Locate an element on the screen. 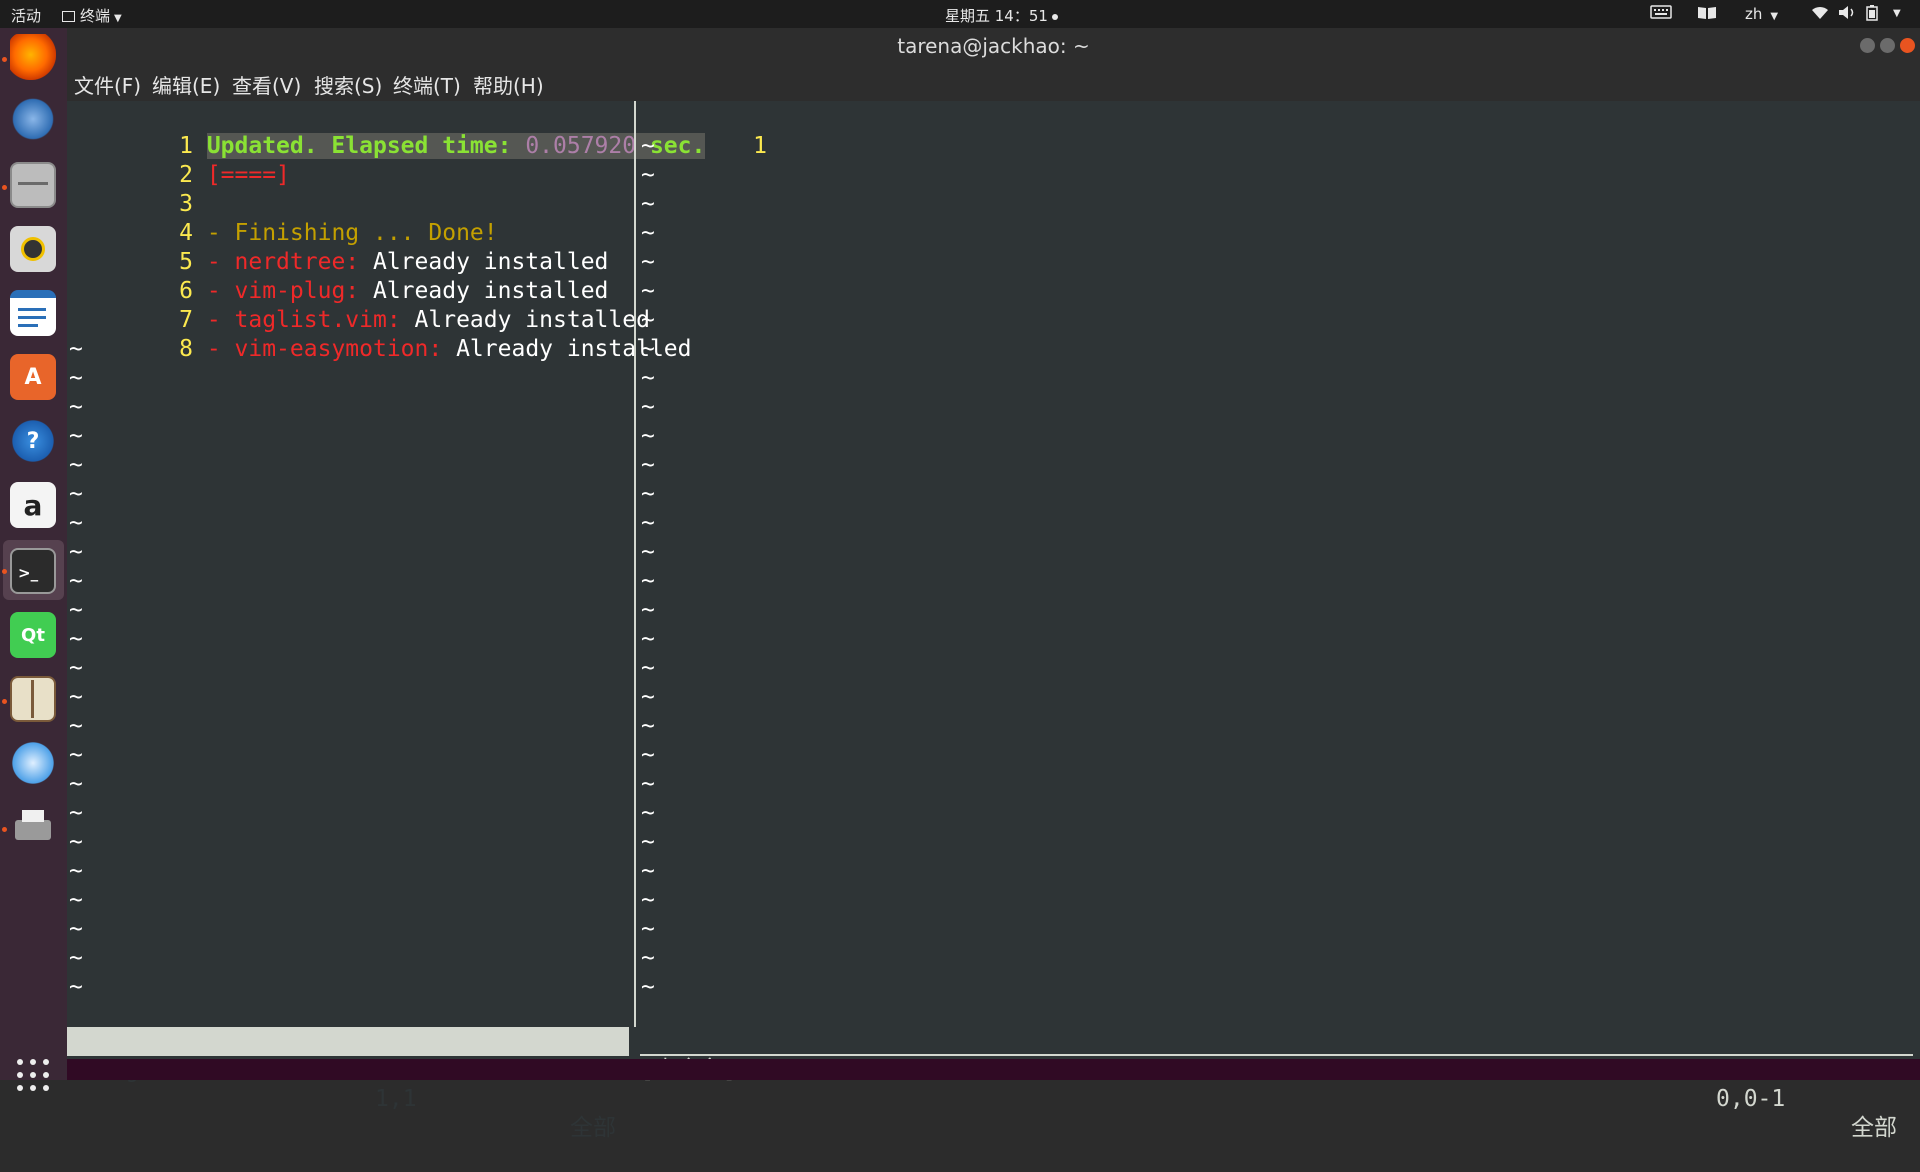  disk-tool-icon is located at coordinates (33, 763).